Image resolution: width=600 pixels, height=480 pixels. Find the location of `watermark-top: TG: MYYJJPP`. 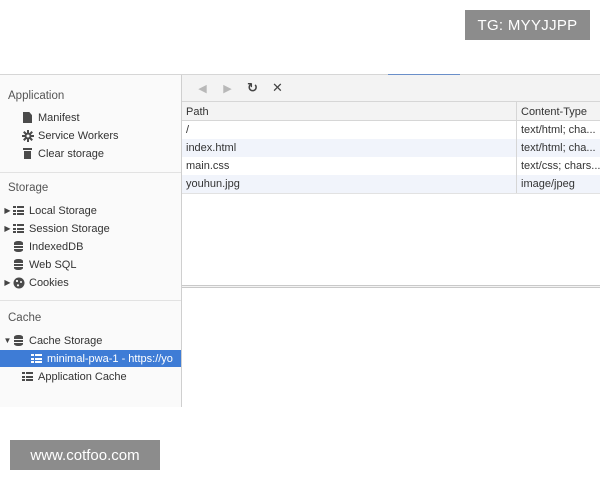

watermark-top: TG: MYYJJPP is located at coordinates (527, 25).